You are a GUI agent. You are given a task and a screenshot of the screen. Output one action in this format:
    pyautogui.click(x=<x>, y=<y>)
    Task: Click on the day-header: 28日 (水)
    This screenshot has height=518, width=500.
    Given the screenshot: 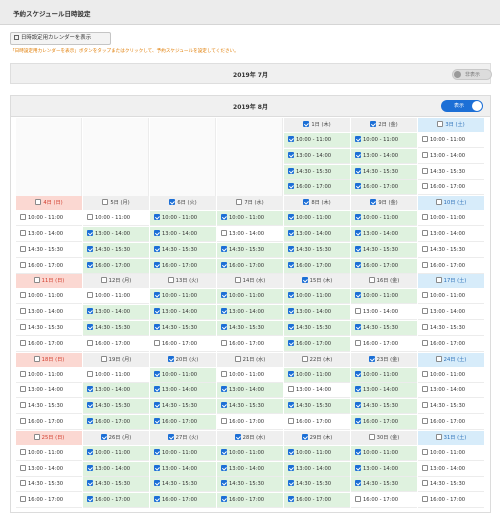 What is the action you would take?
    pyautogui.click(x=250, y=437)
    